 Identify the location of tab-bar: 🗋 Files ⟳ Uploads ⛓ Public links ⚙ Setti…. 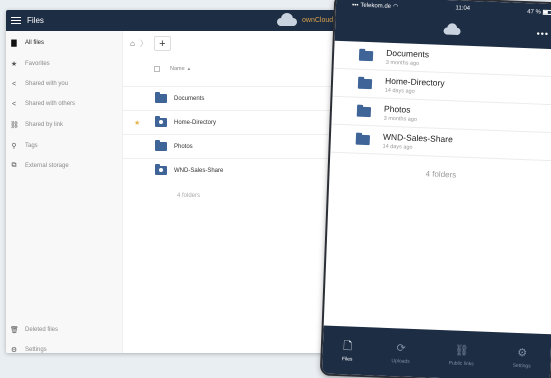
(436, 351).